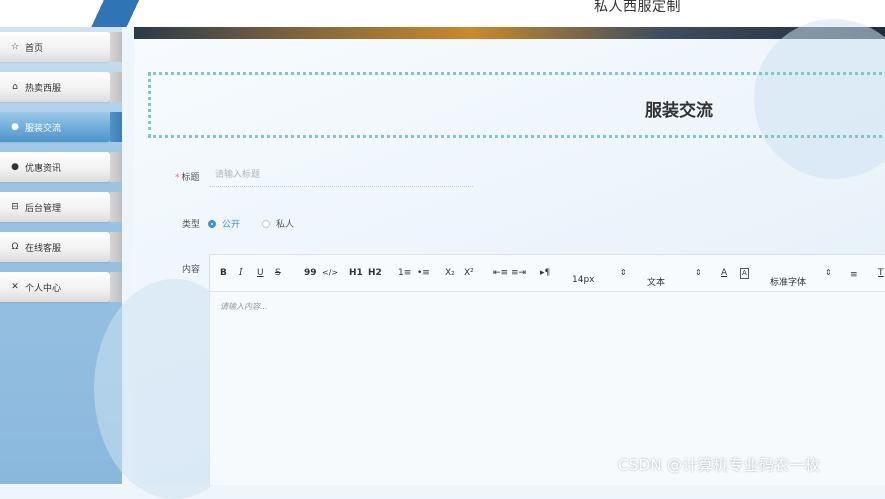 The height and width of the screenshot is (499, 885). What do you see at coordinates (330, 272) in the screenshot?
I see `code-button: </>` at bounding box center [330, 272].